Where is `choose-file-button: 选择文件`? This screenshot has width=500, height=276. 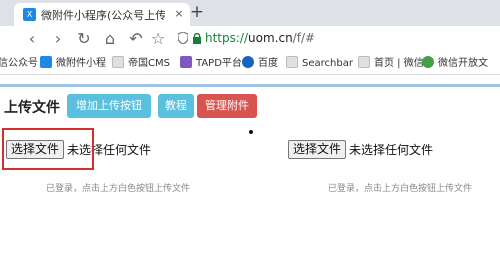 choose-file-button: 选择文件 is located at coordinates (317, 149).